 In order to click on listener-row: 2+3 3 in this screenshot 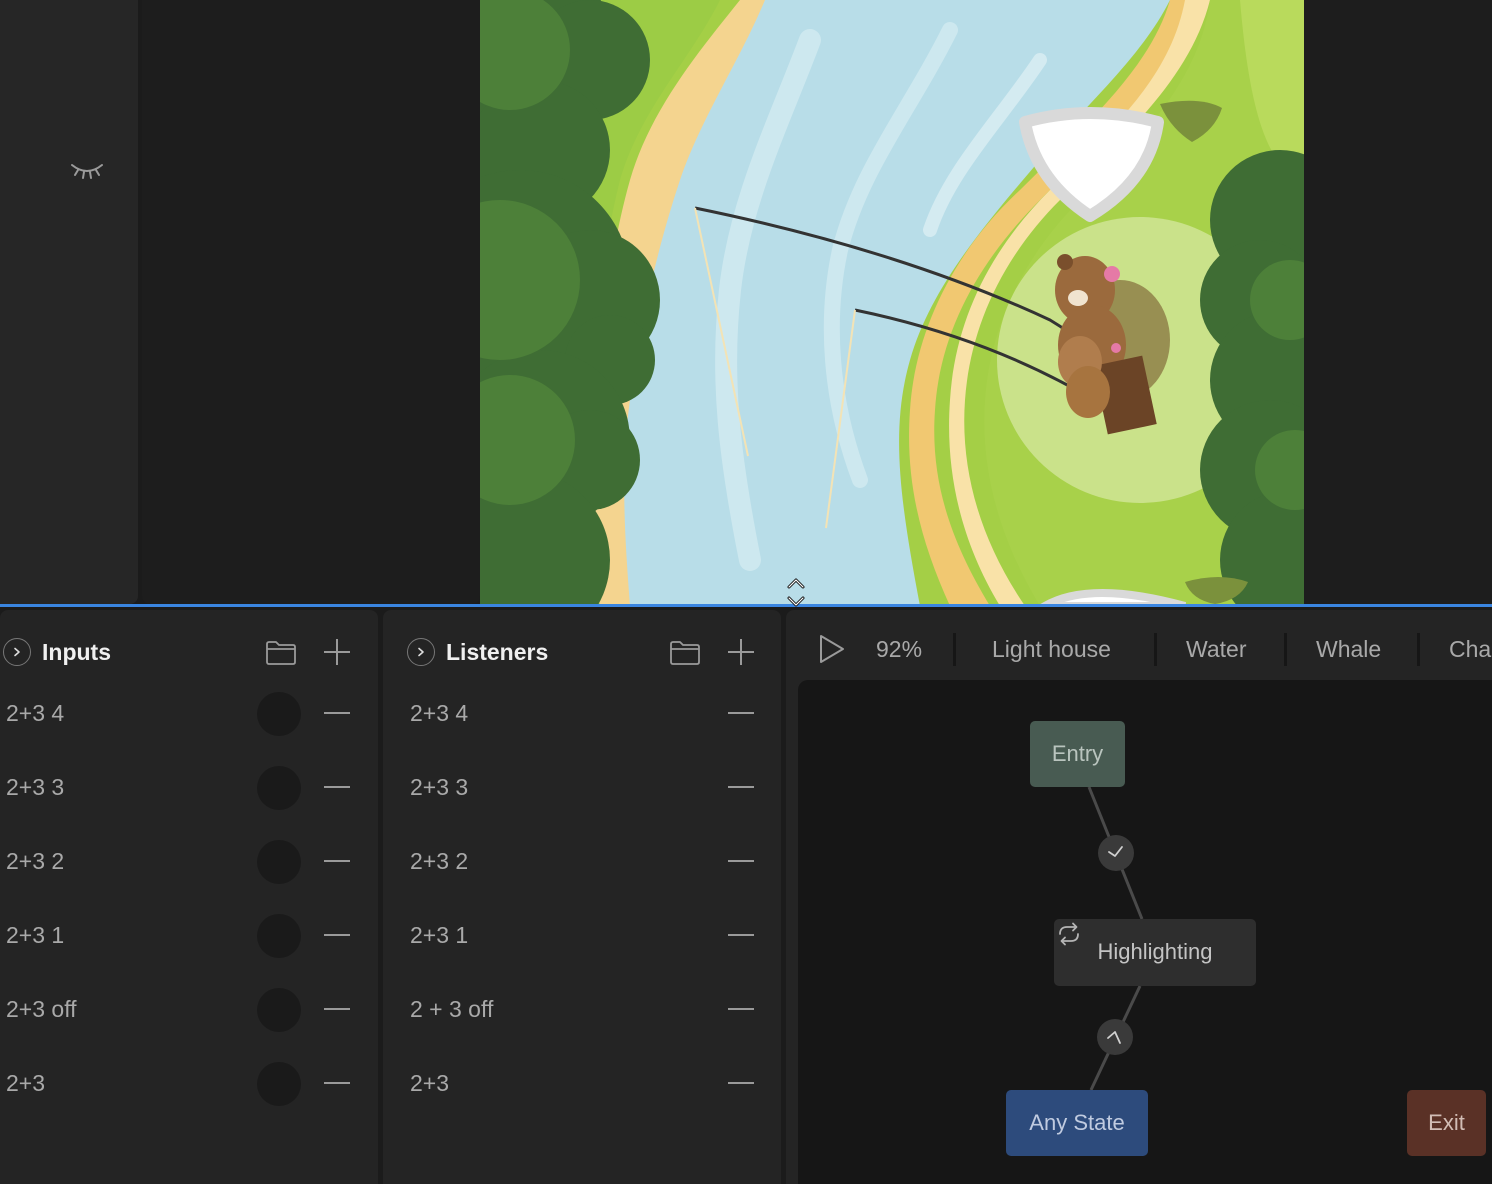, I will do `click(582, 808)`.